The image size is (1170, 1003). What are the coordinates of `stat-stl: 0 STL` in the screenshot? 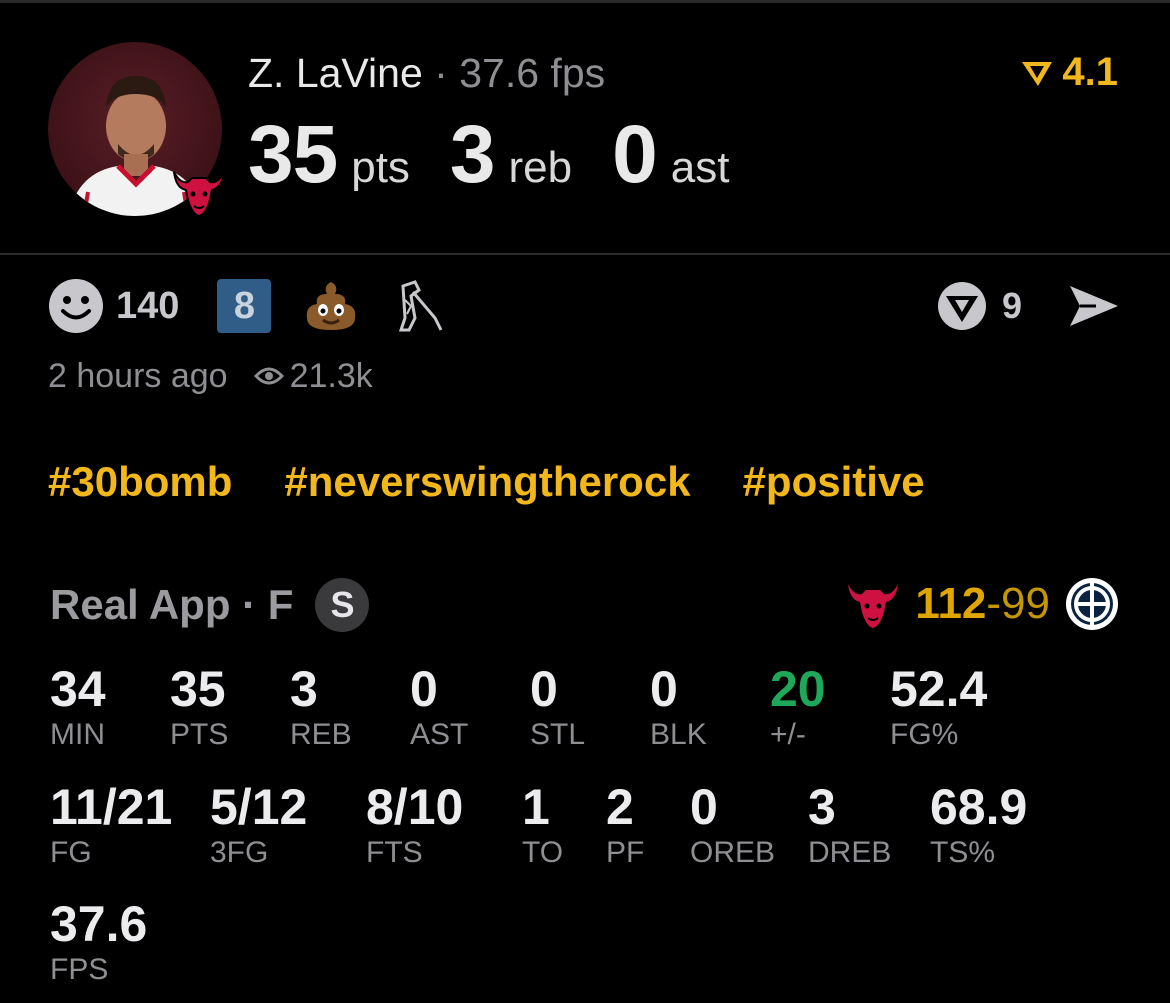 It's located at (557, 707).